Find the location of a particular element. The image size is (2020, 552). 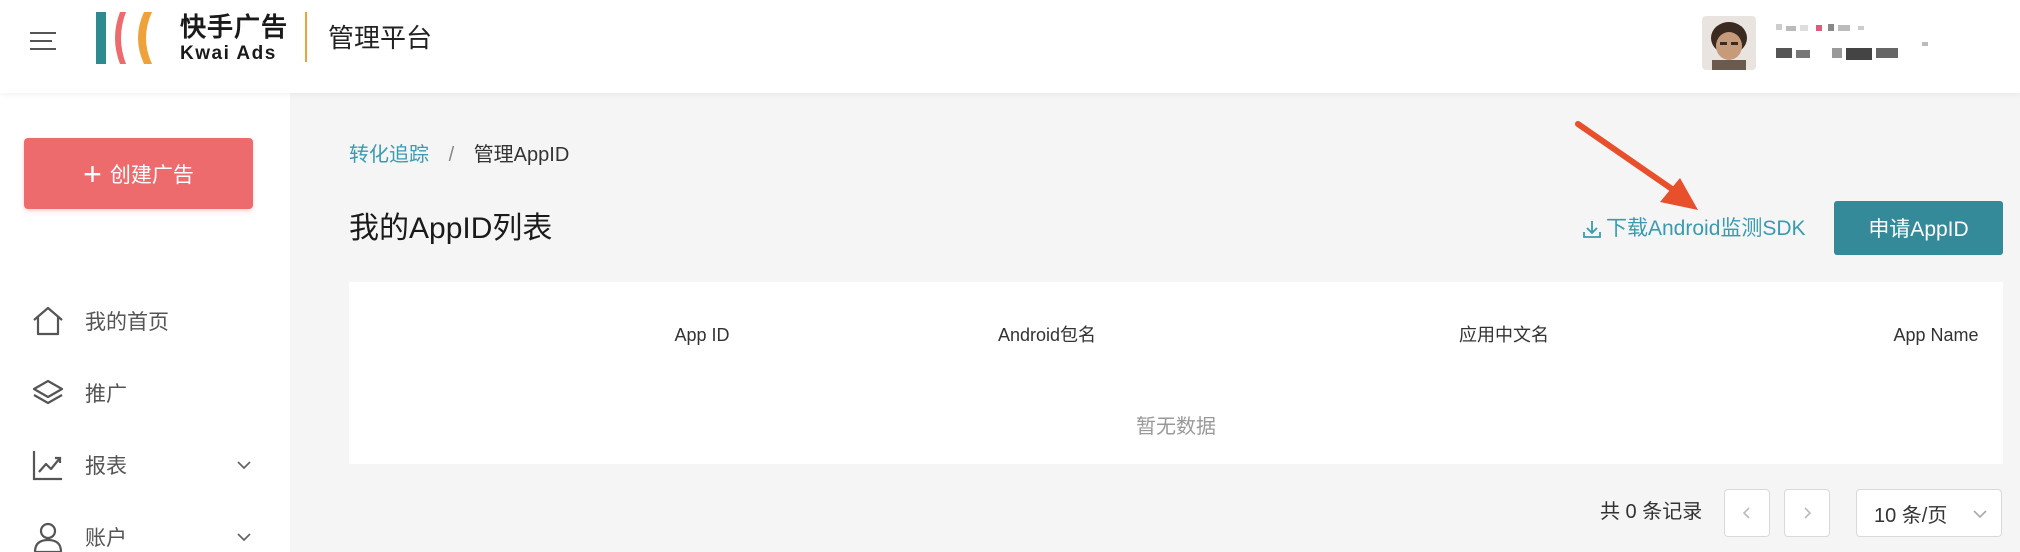

table-empty-state: 暂无数据 is located at coordinates (1176, 427).